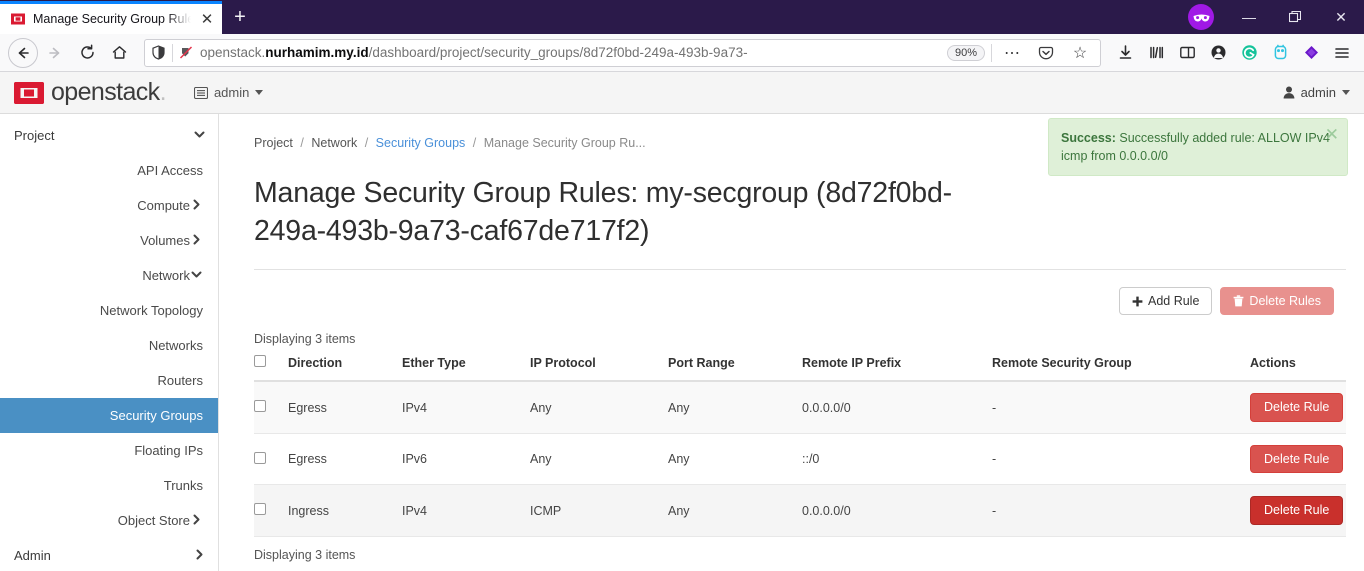 This screenshot has height=571, width=1364. Describe the element at coordinates (1332, 134) in the screenshot. I see `alert-close-icon: ✕` at that location.